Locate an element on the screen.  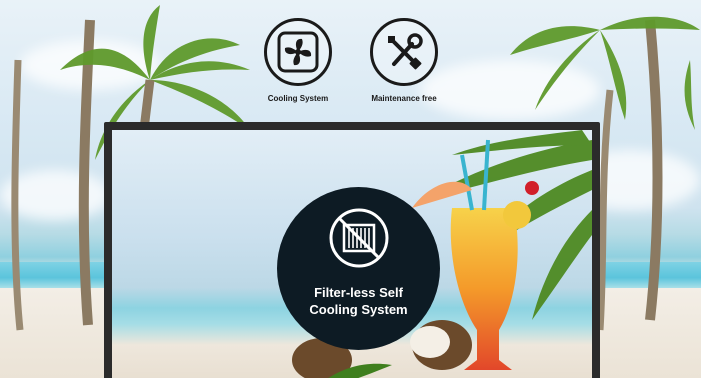
badge-title: Filter-less Self Cooling System is located at coordinates (358, 301).